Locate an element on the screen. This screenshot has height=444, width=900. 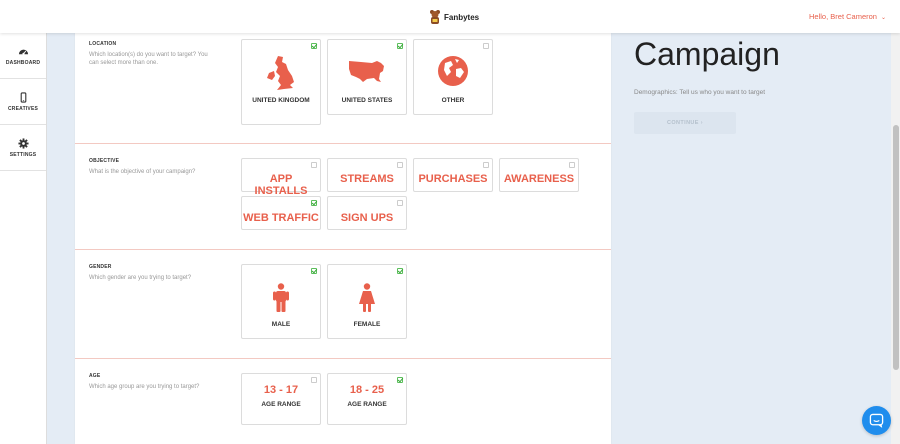
location-option-united-states: UNITED STATES is located at coordinates (367, 77).